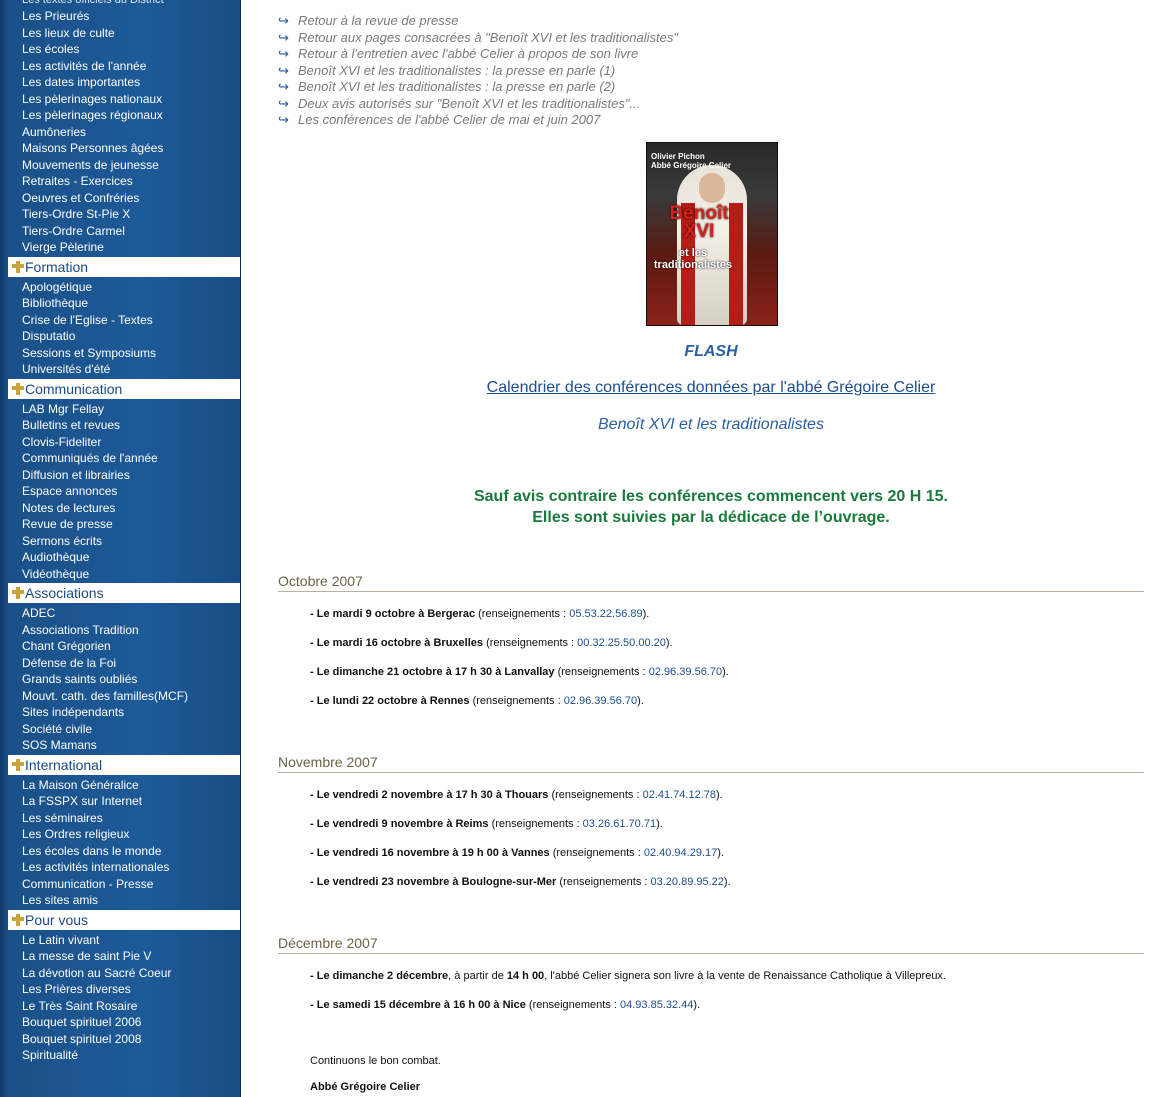  What do you see at coordinates (124, 508) in the screenshot?
I see `sidebar-item: Notes de lectures` at bounding box center [124, 508].